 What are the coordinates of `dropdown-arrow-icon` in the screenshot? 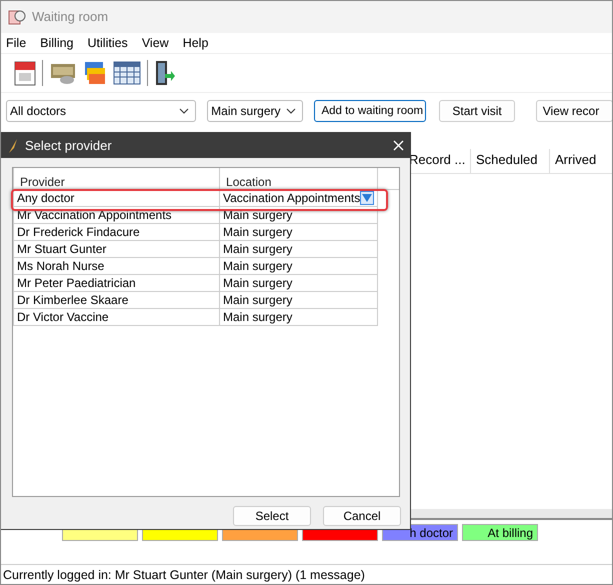 It's located at (367, 198).